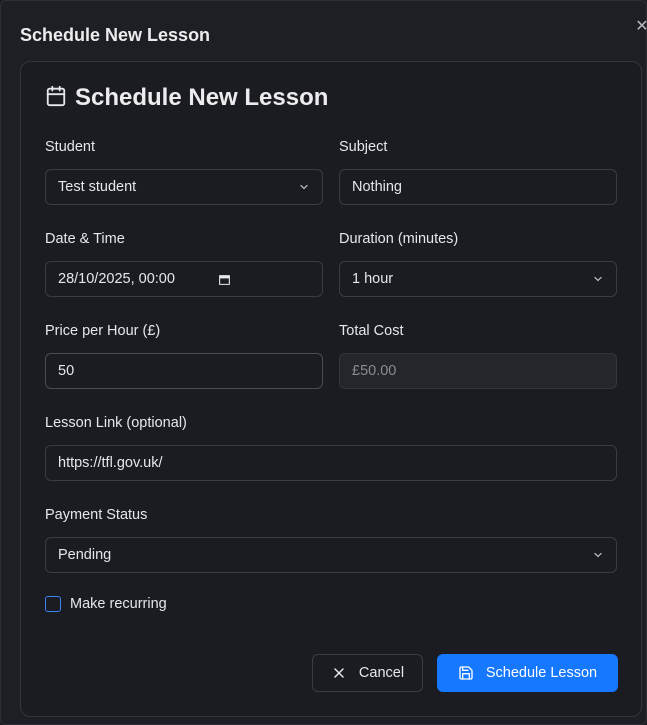 The width and height of the screenshot is (647, 725). What do you see at coordinates (640, 27) in the screenshot?
I see `close-icon: ✕` at bounding box center [640, 27].